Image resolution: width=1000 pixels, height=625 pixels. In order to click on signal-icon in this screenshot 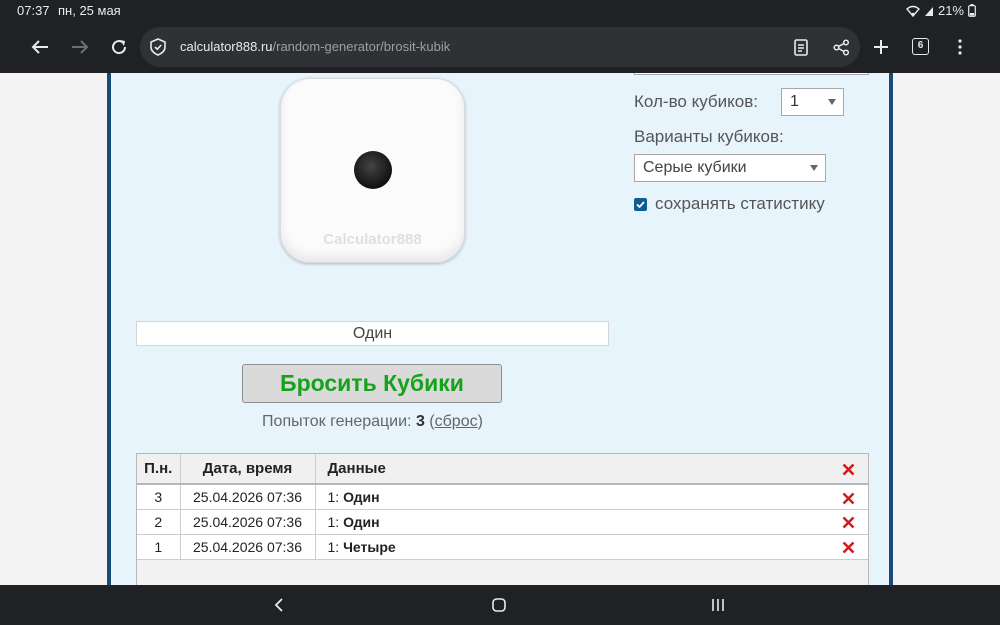, I will do `click(928, 11)`.